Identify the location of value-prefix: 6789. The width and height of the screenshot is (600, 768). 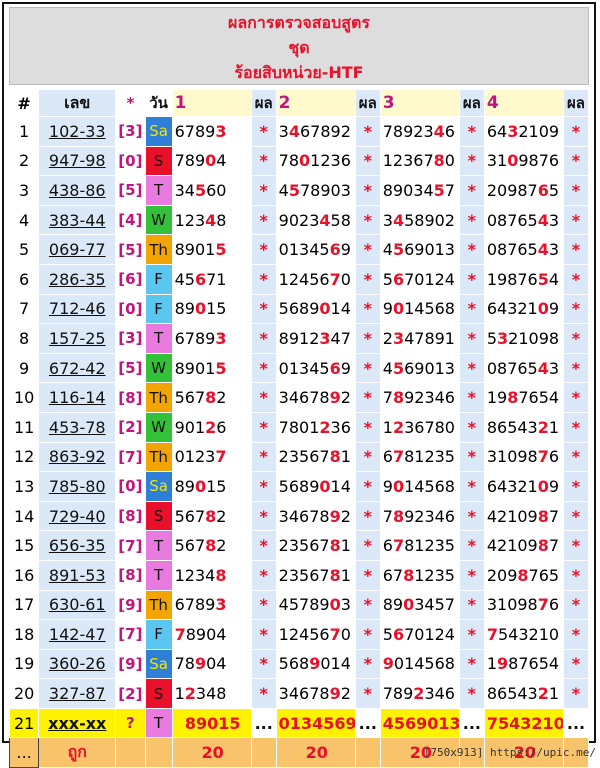
(195, 605).